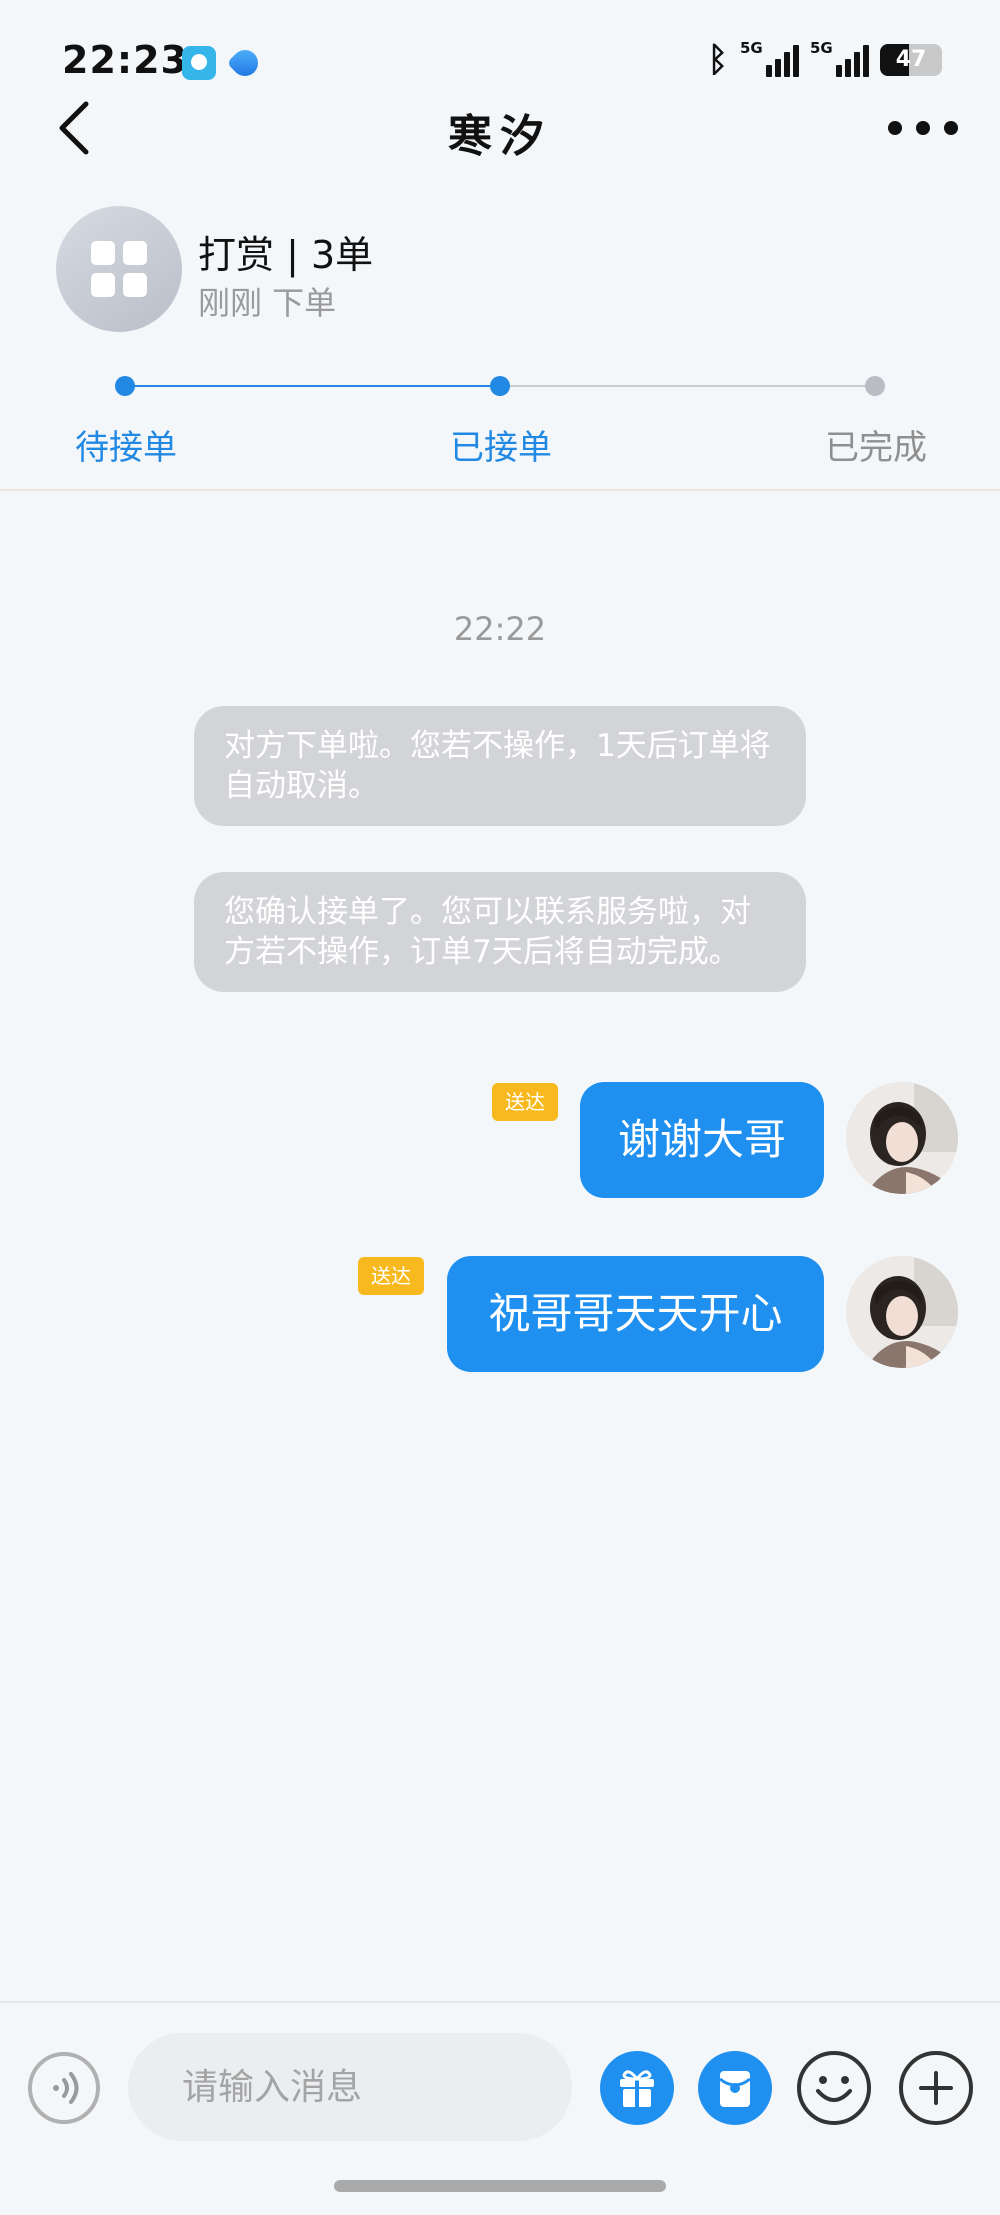  What do you see at coordinates (500, 2186) in the screenshot?
I see `home-indicator` at bounding box center [500, 2186].